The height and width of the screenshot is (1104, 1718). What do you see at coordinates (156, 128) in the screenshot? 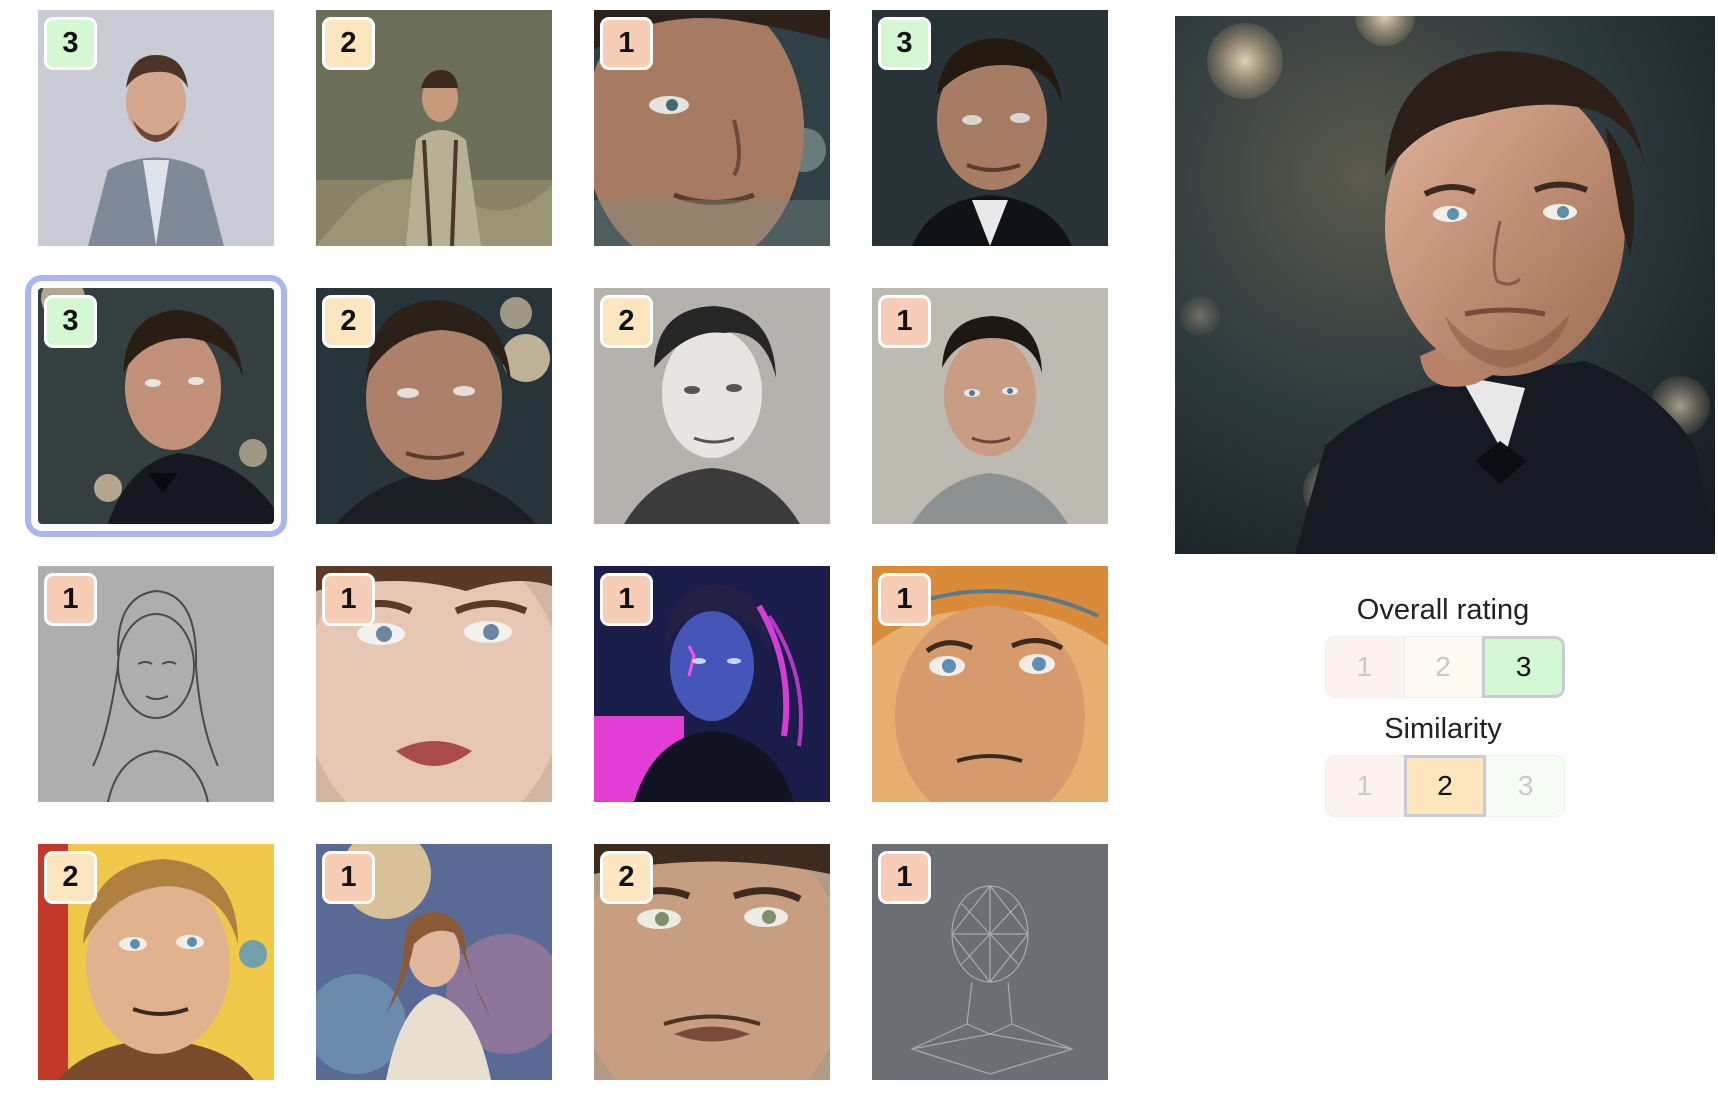
I see `thumb-lowpoly-suit: 3` at bounding box center [156, 128].